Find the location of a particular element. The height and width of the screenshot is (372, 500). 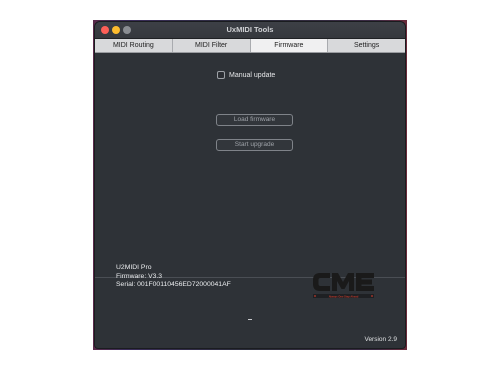

load-firmware-button: Load firmware is located at coordinates (254, 120).